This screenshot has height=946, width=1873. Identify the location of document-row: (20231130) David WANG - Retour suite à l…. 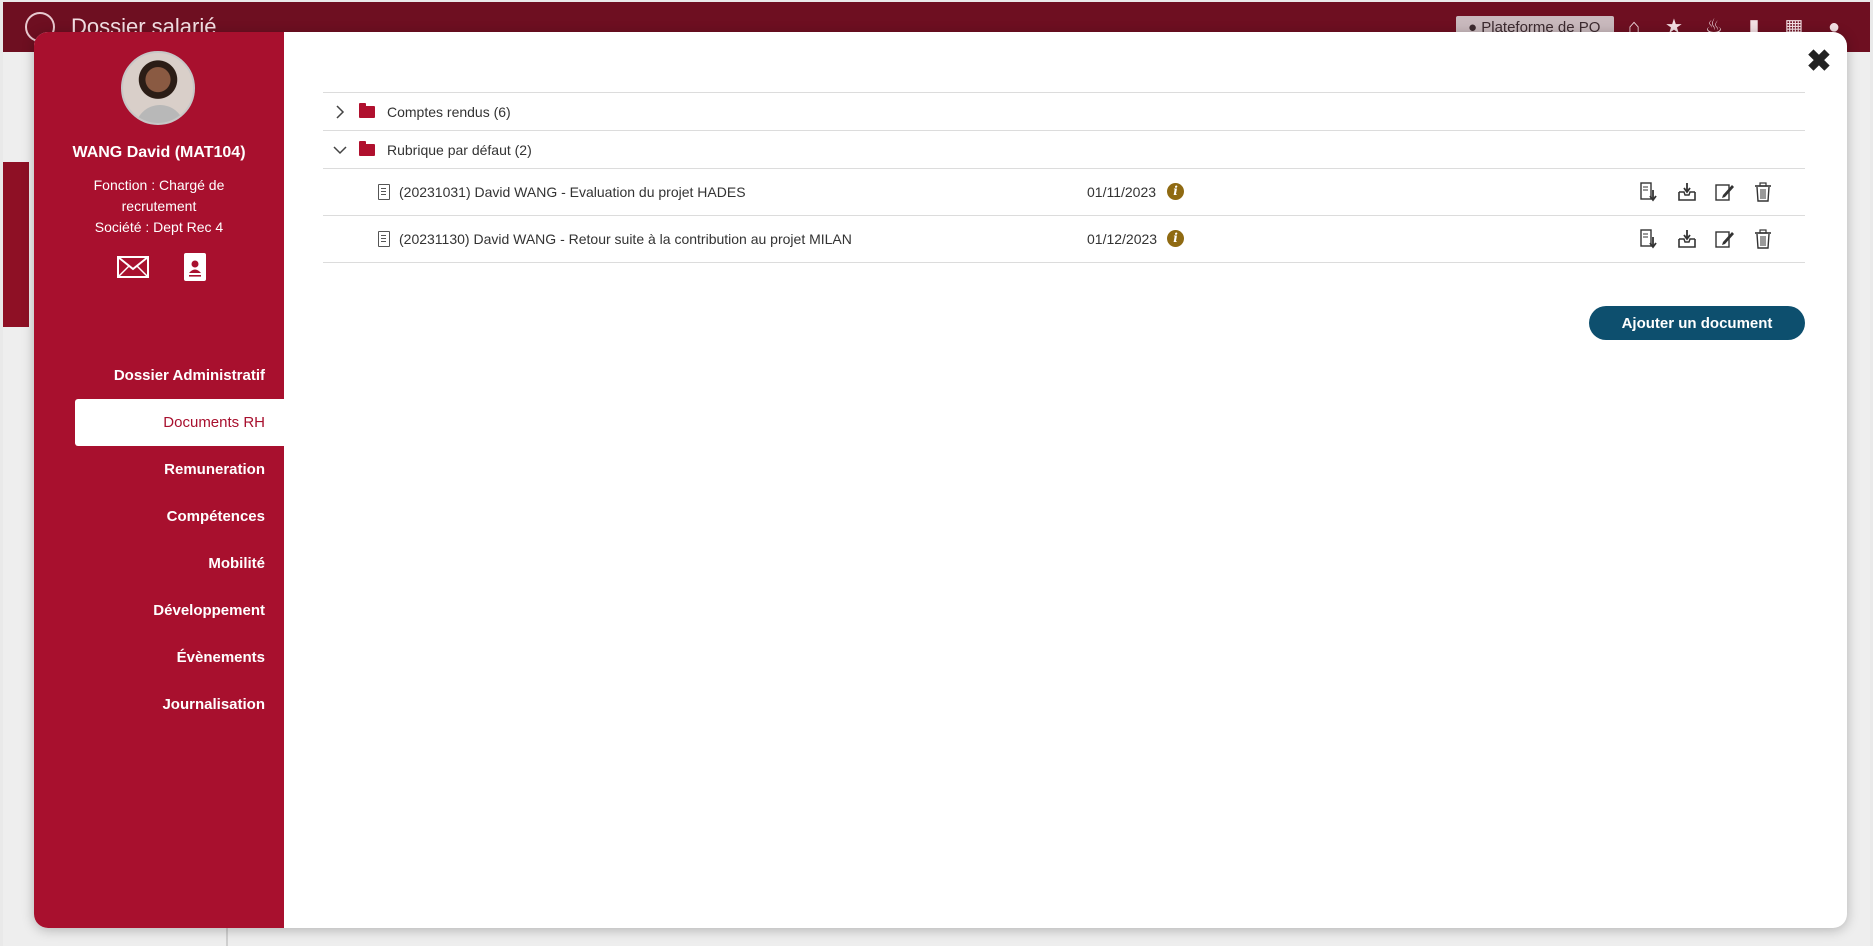
(1064, 239).